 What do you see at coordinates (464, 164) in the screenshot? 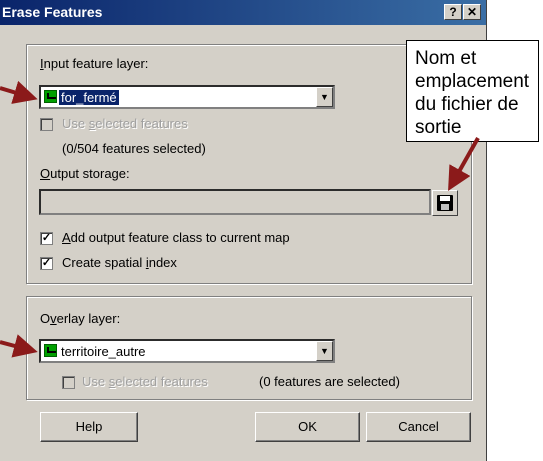
I see `arrow-to-save-button` at bounding box center [464, 164].